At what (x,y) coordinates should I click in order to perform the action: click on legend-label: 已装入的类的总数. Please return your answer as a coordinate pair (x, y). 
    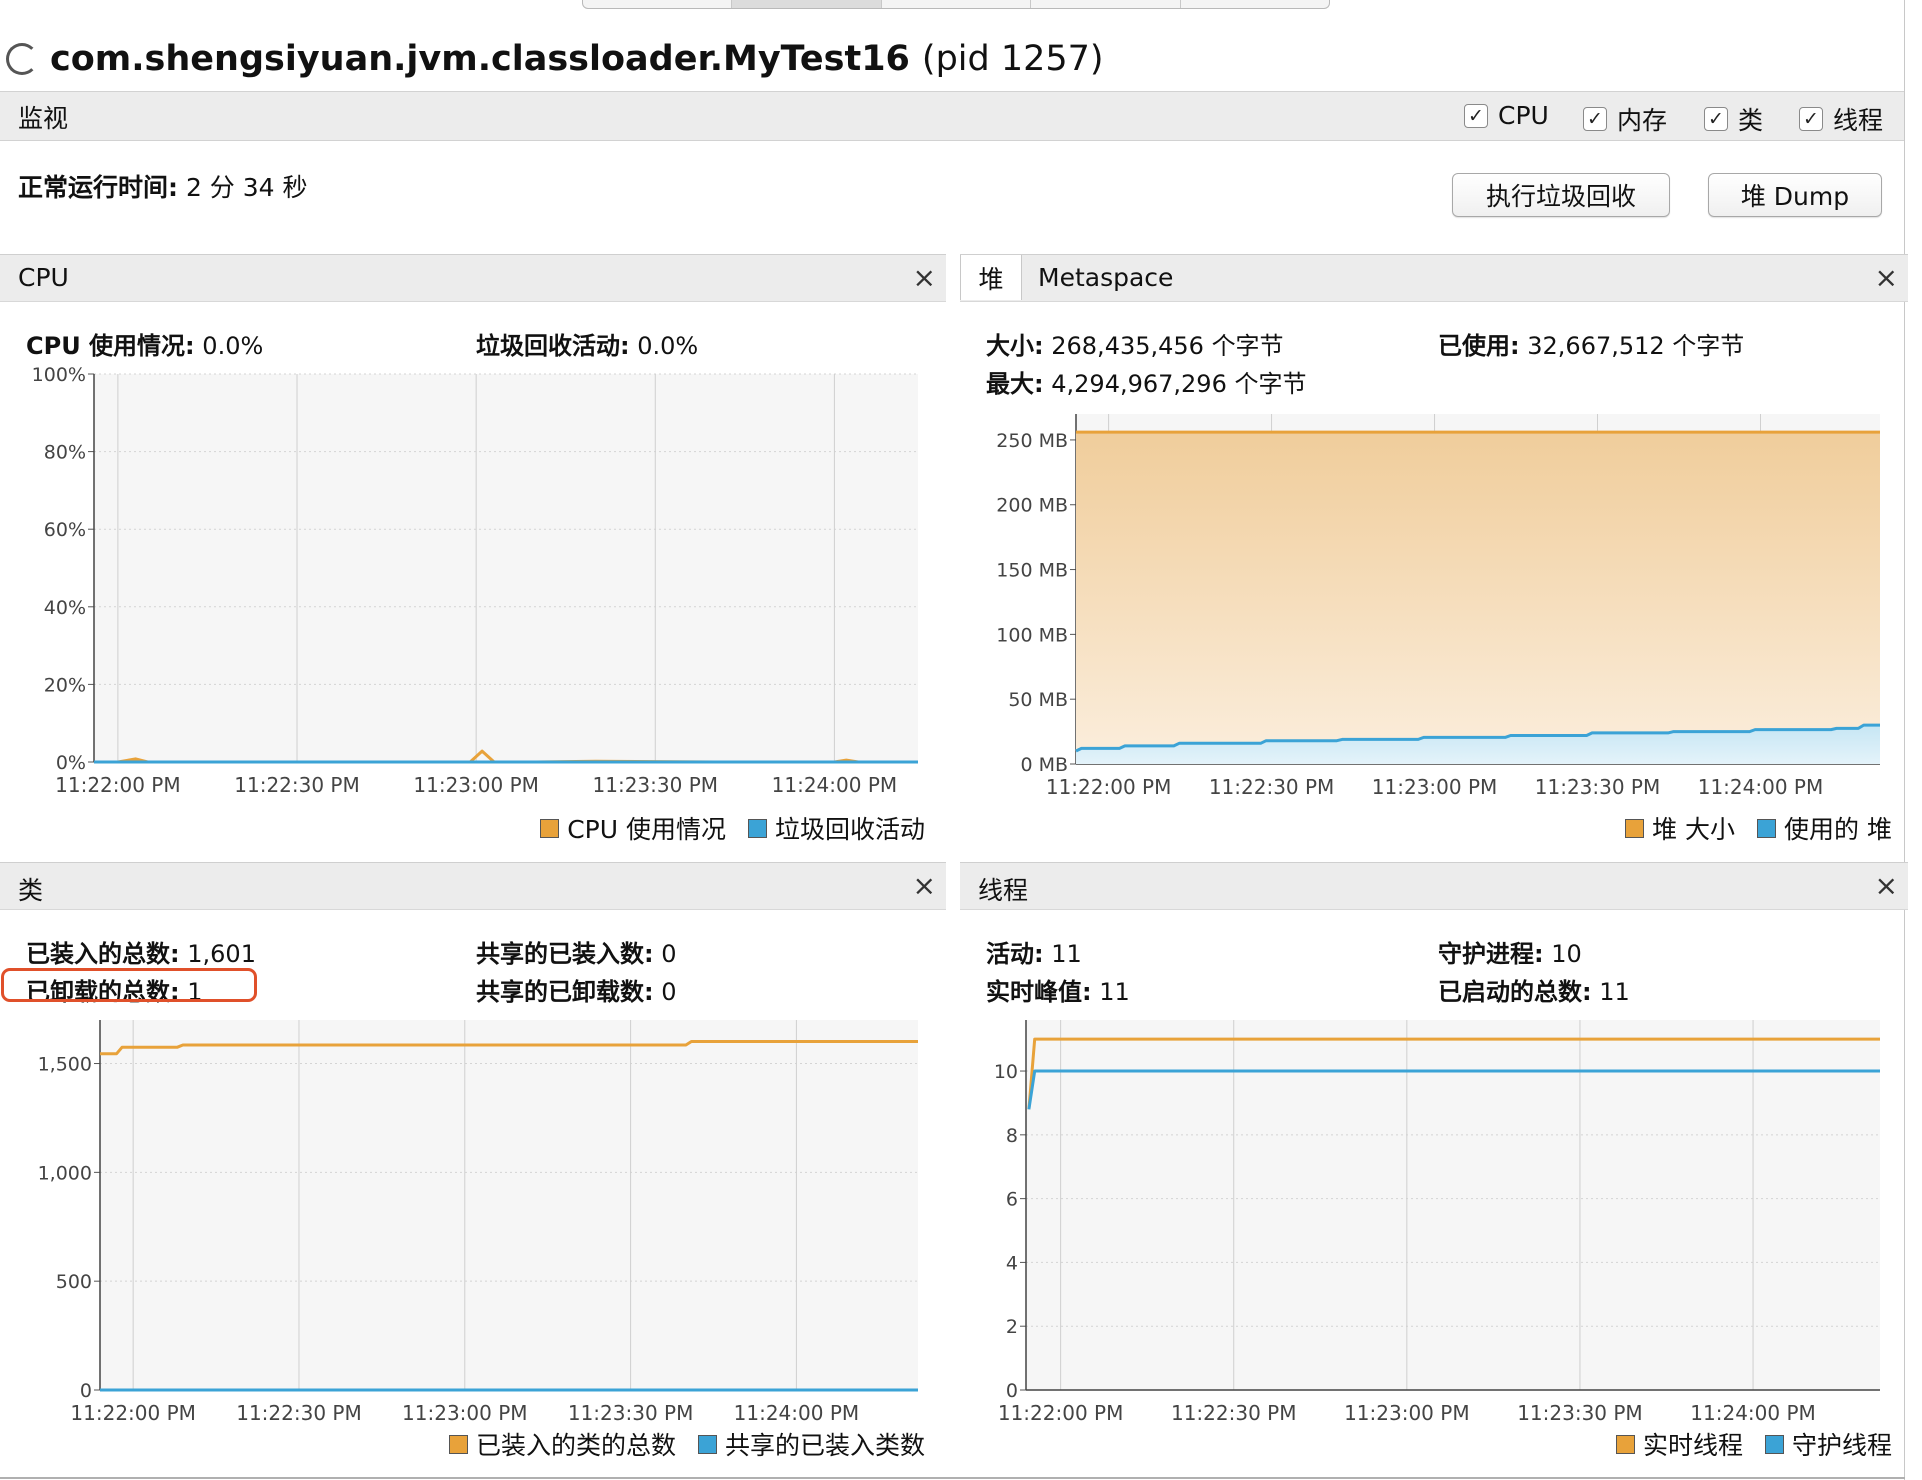
    Looking at the image, I should click on (575, 1445).